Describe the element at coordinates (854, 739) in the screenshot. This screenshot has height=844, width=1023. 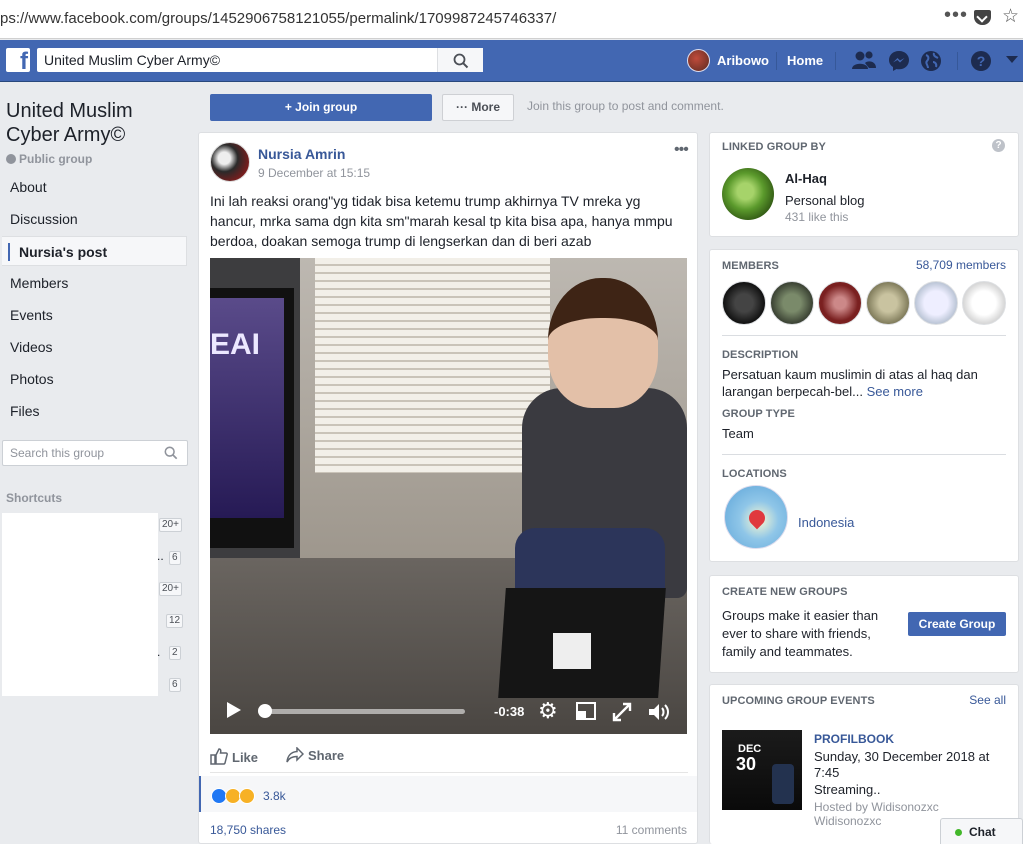
I see `event-name: PROFILBOOK` at that location.